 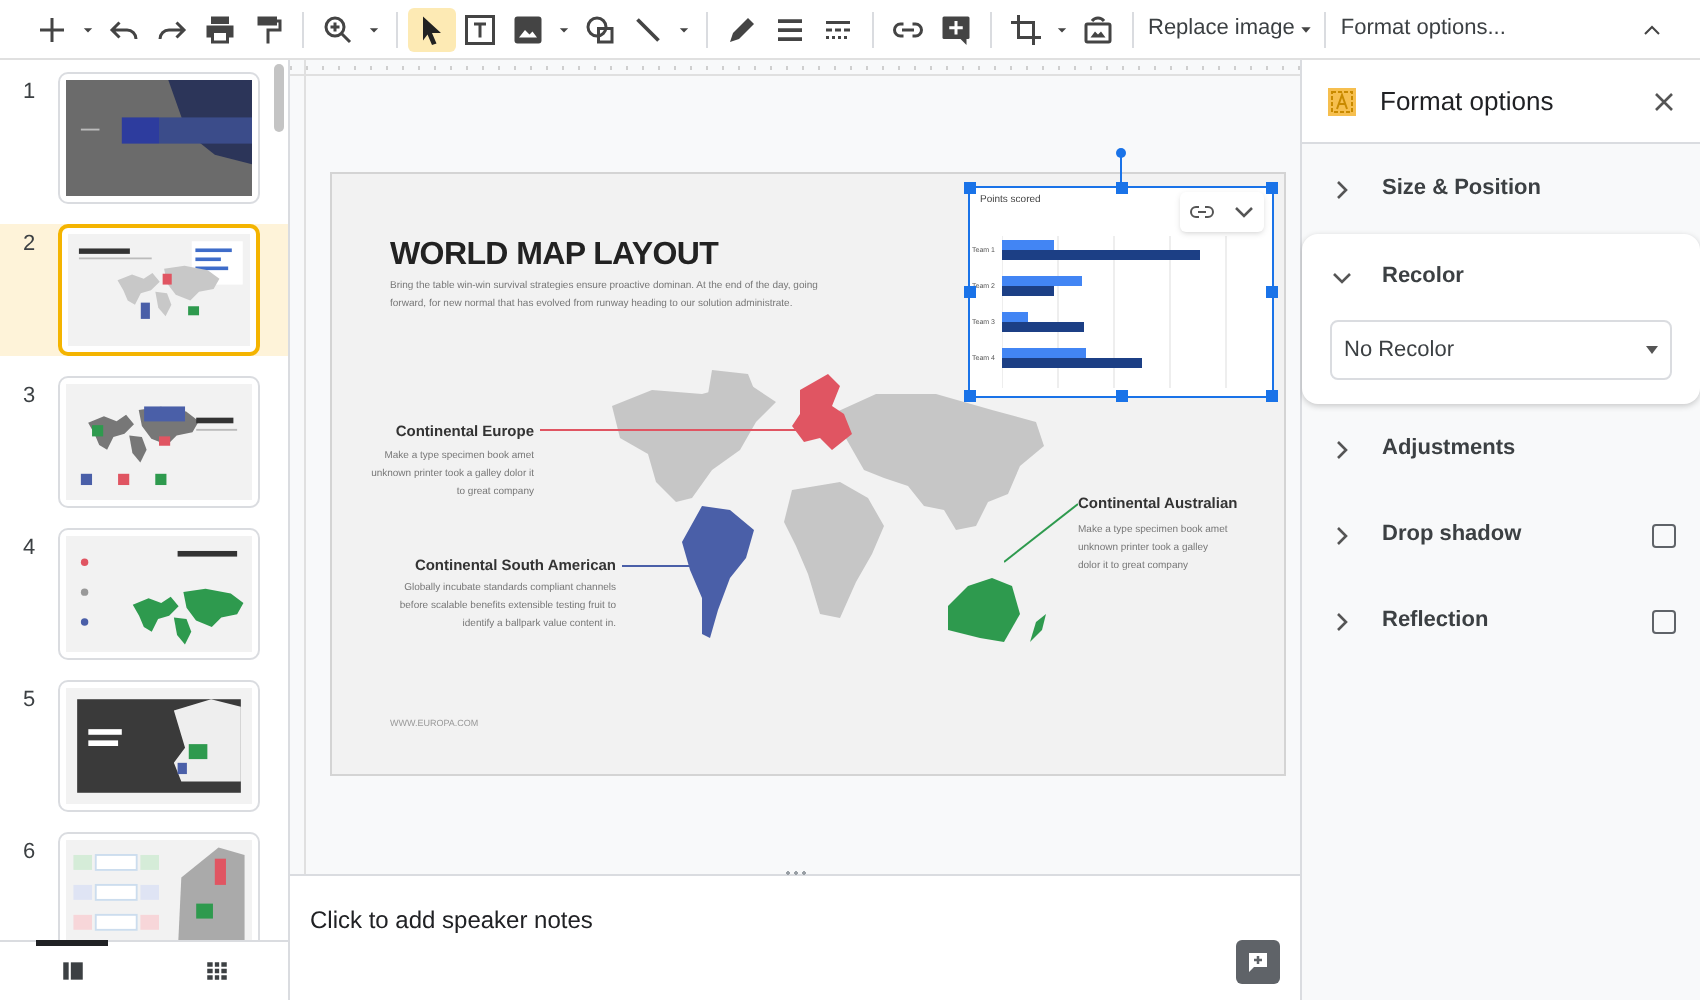 What do you see at coordinates (1492, 535) in the screenshot?
I see `section-header: Drop shadow` at bounding box center [1492, 535].